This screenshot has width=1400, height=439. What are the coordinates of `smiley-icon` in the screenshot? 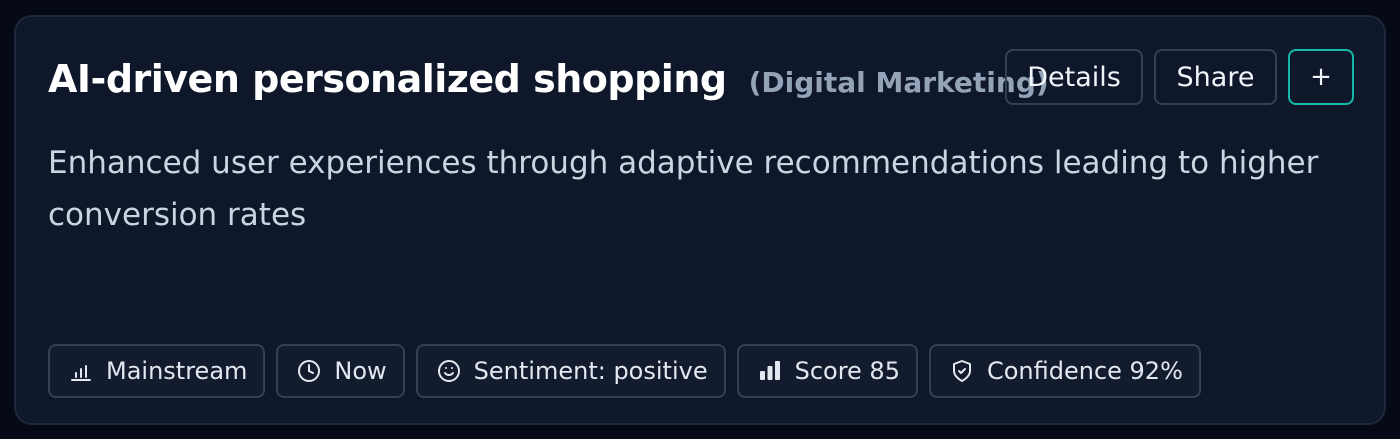 It's located at (449, 371).